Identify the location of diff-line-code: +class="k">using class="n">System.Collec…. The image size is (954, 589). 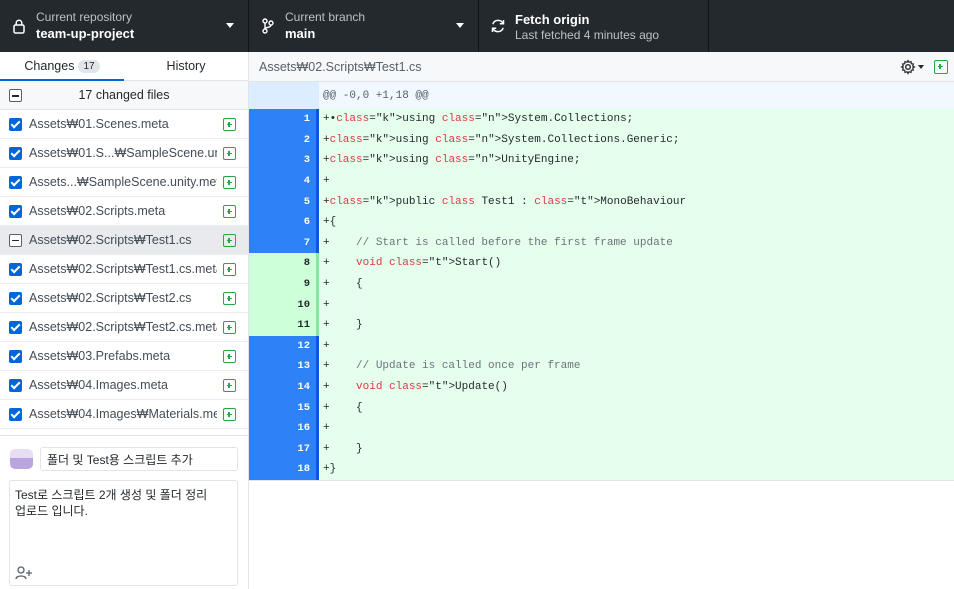
(501, 139).